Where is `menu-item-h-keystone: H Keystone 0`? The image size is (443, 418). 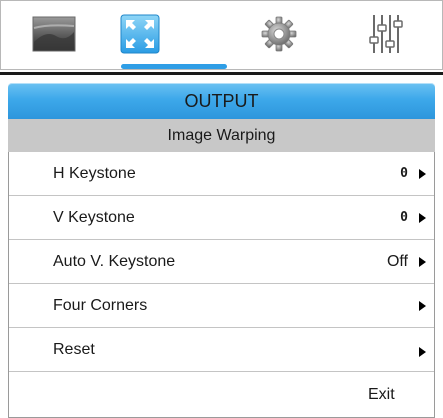
menu-item-h-keystone: H Keystone 0 is located at coordinates (221, 174).